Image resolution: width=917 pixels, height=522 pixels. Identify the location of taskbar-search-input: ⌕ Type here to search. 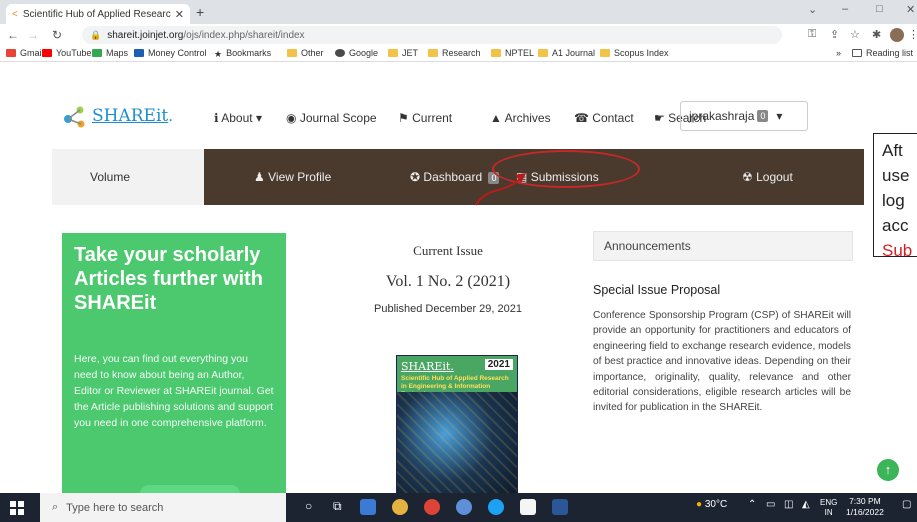
(163, 507).